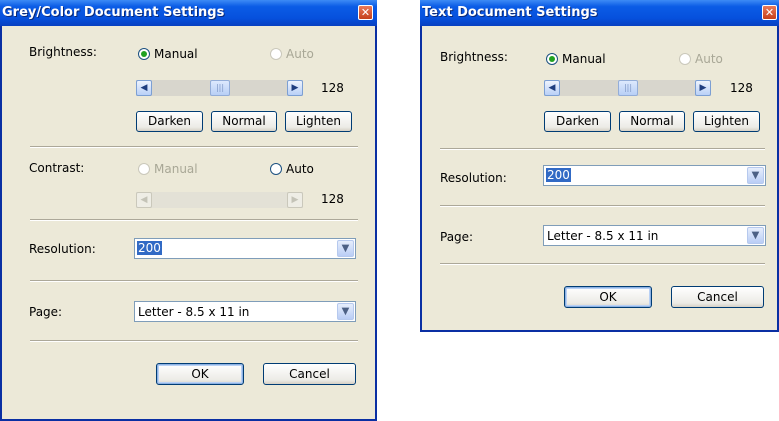 The width and height of the screenshot is (779, 421). I want to click on contrast-auto-label: Auto, so click(300, 169).